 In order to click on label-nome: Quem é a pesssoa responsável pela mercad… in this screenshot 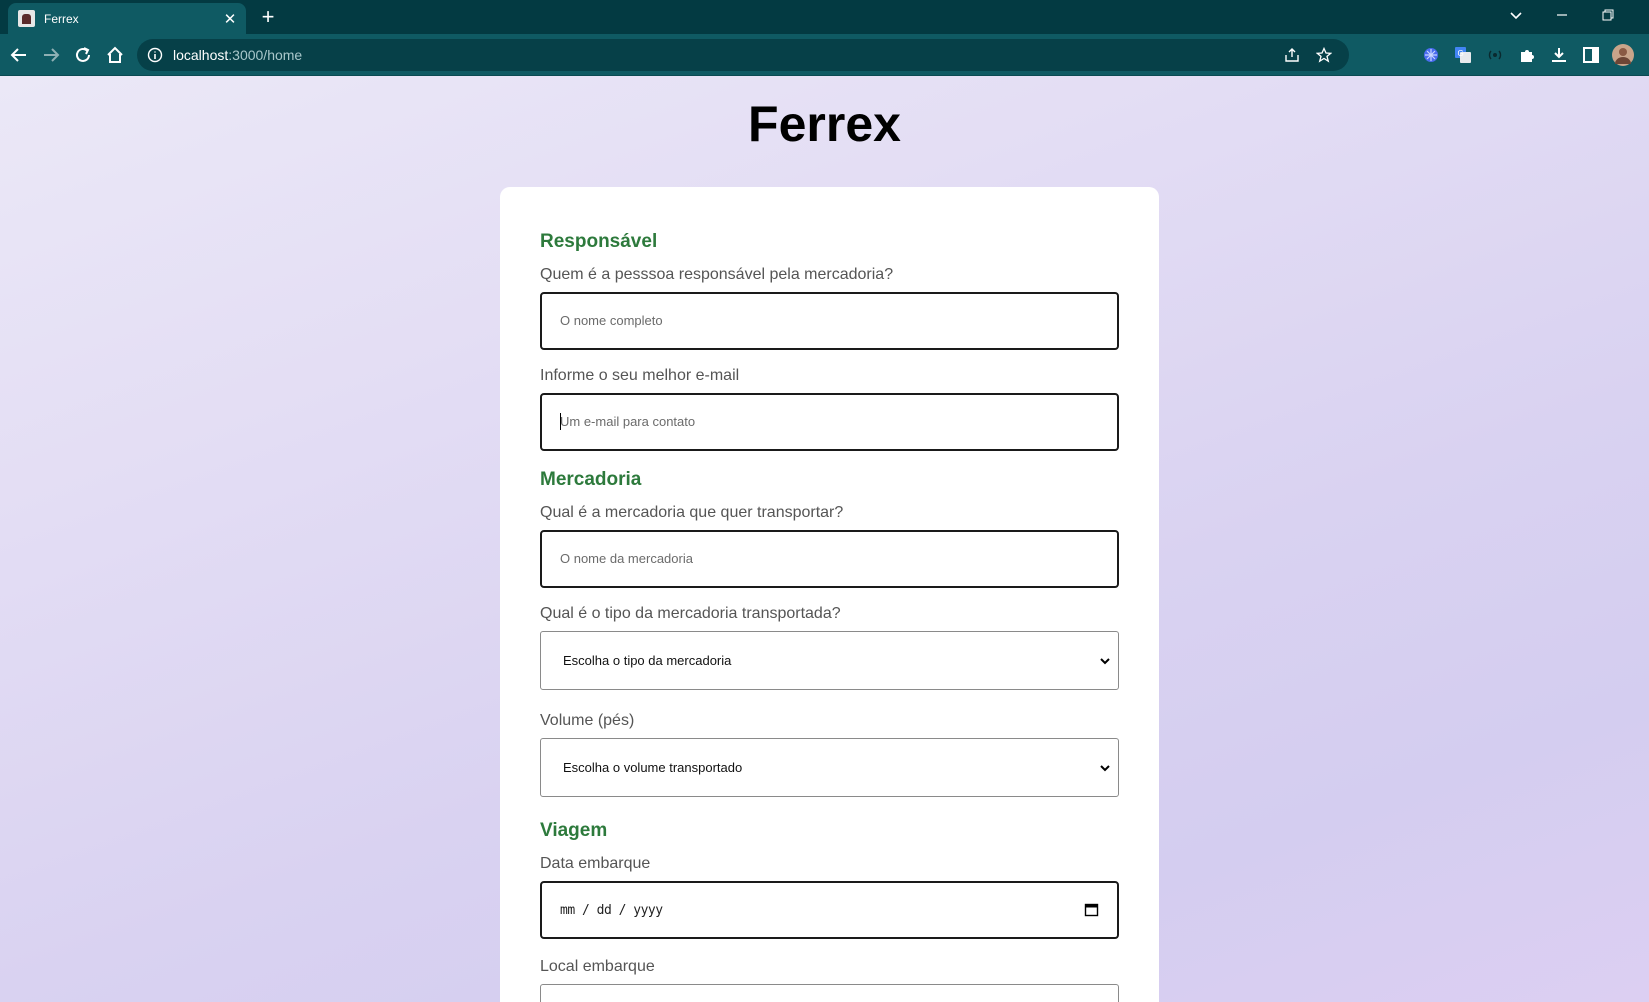, I will do `click(717, 274)`.